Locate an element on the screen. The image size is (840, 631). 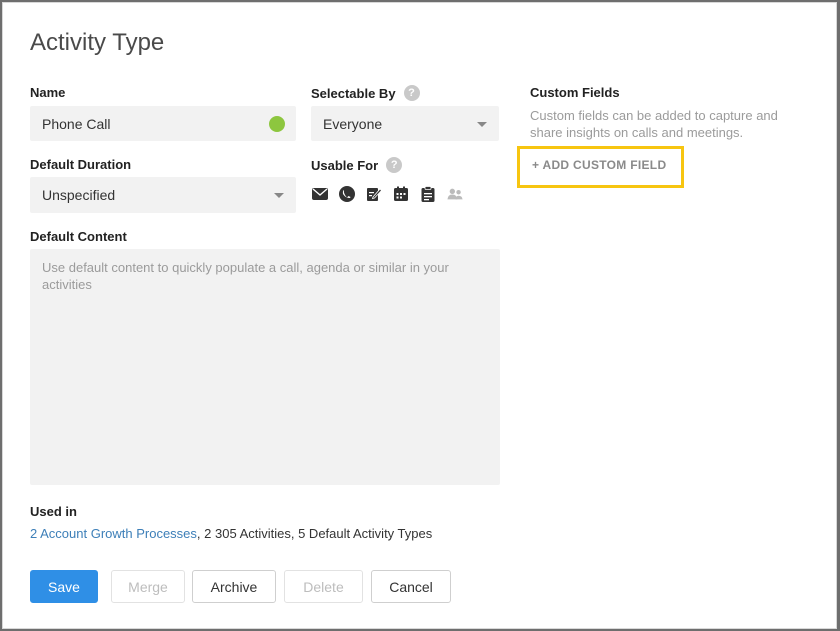
color-picker-dot is located at coordinates (277, 123).